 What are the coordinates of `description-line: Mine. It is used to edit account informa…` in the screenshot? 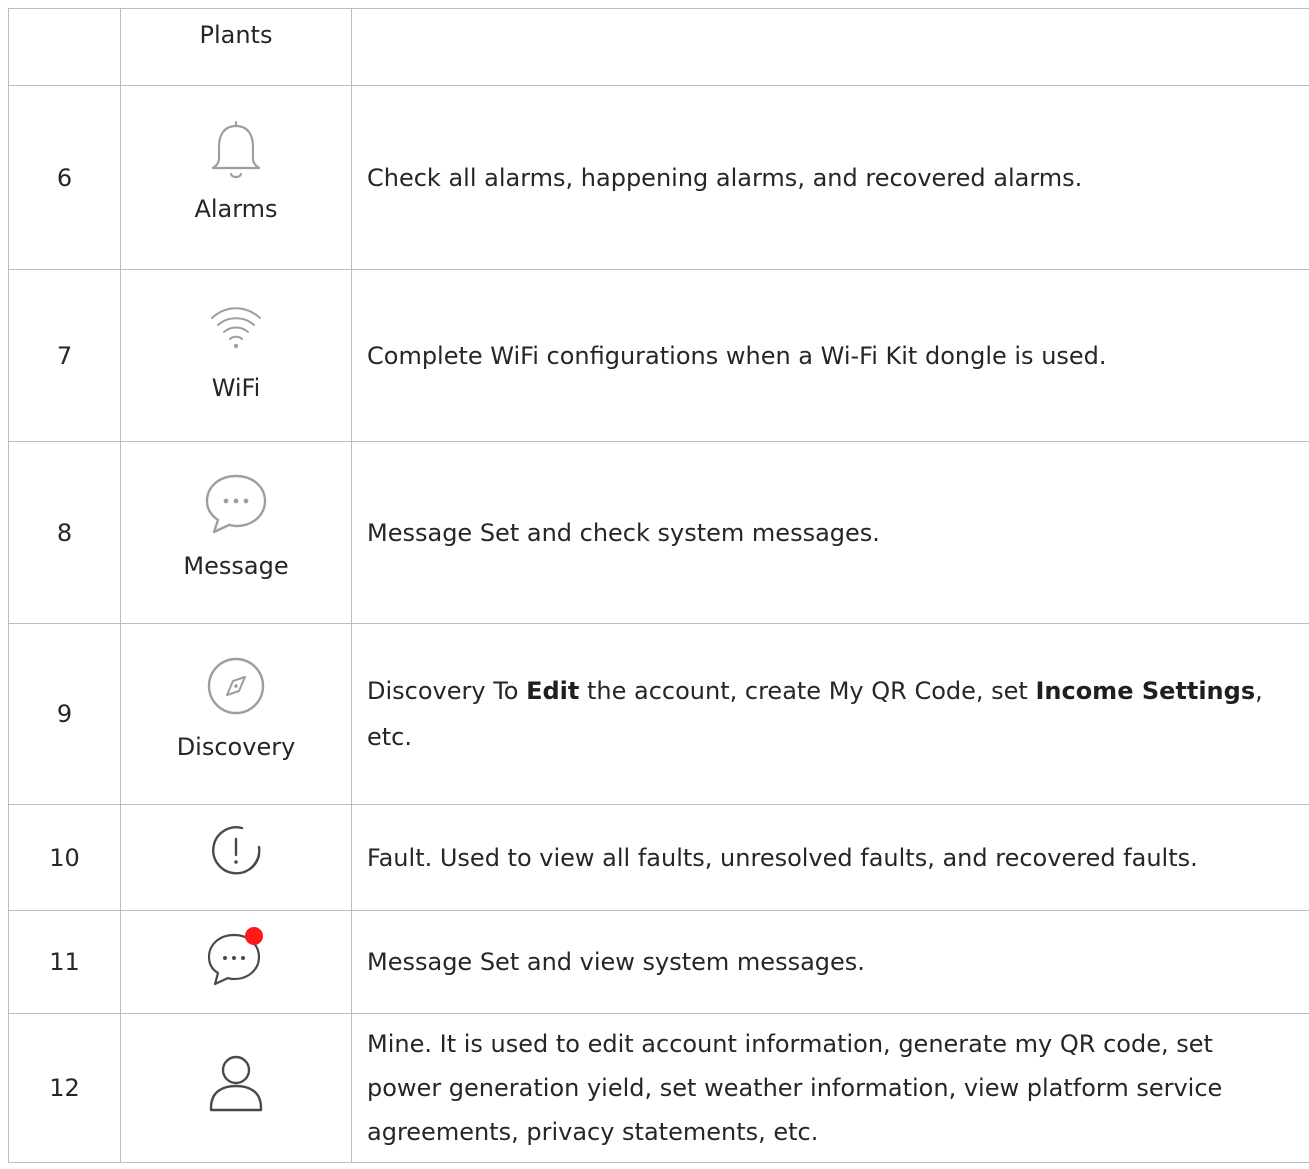 It's located at (790, 1044).